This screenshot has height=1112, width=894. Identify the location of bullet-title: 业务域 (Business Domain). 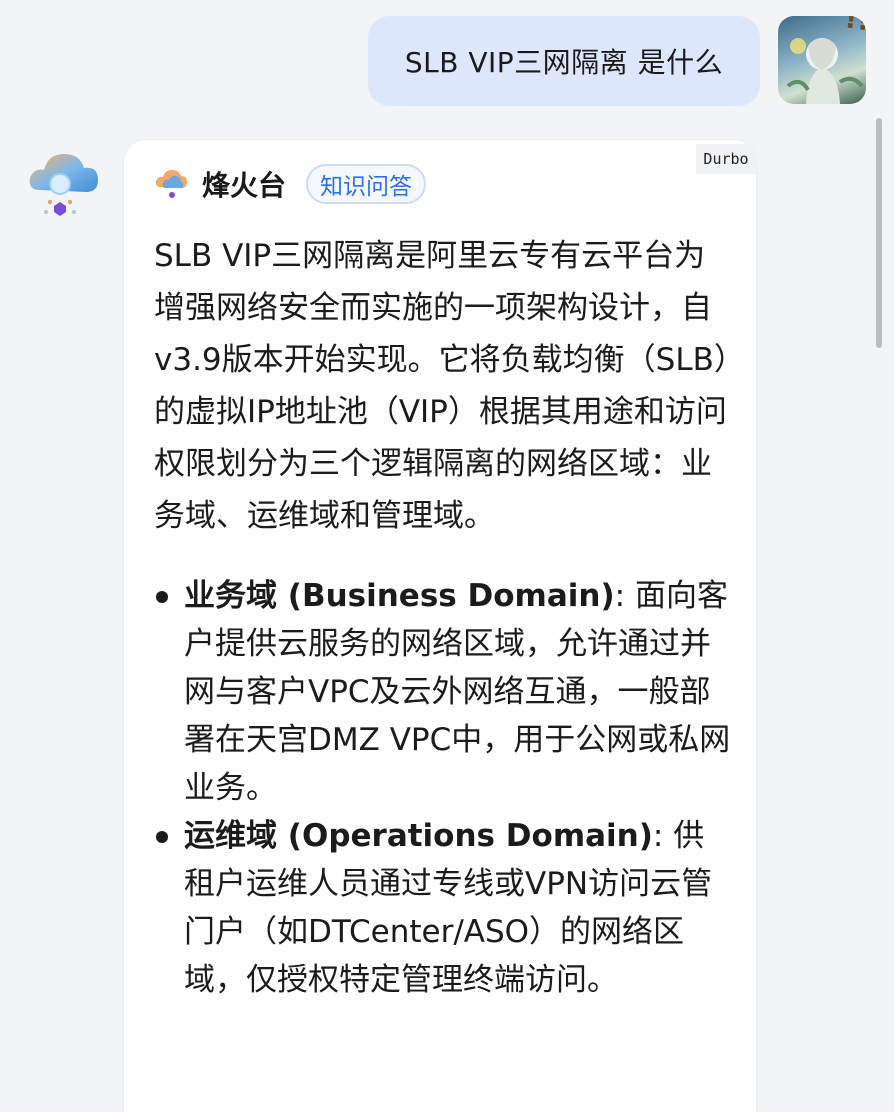
(399, 596).